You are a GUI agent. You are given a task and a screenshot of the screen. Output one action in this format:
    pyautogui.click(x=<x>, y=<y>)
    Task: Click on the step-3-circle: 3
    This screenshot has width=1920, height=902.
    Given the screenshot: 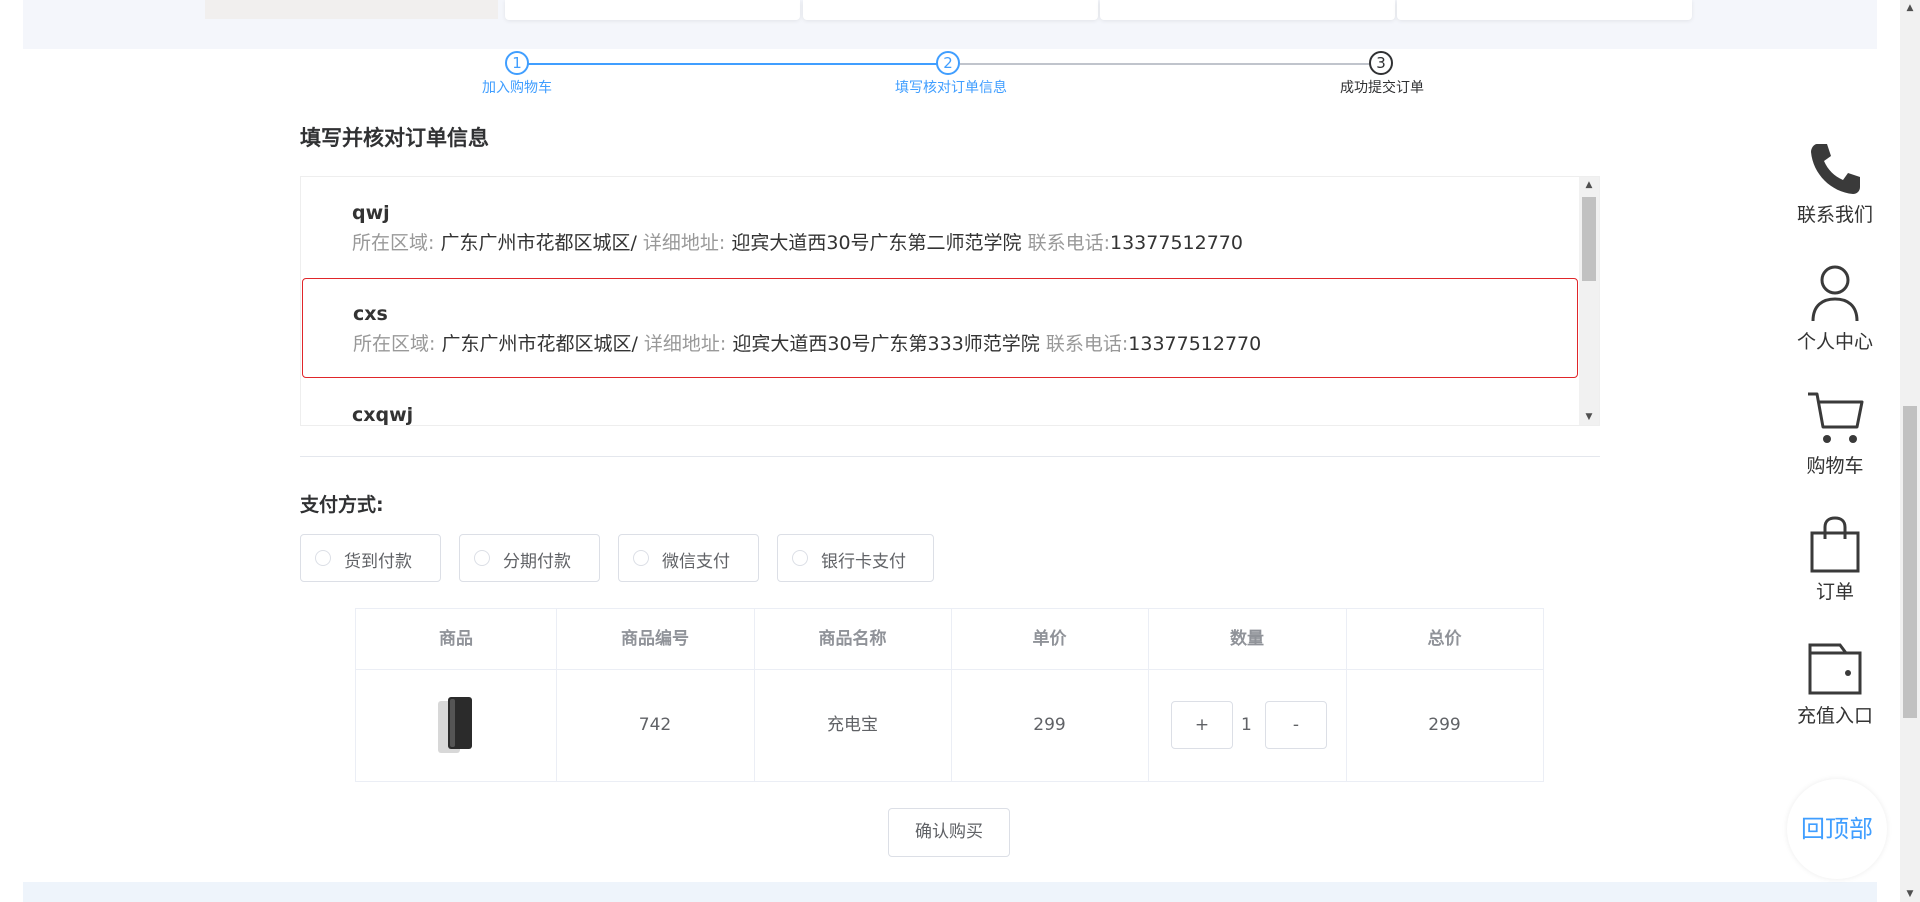 What is the action you would take?
    pyautogui.click(x=1381, y=63)
    